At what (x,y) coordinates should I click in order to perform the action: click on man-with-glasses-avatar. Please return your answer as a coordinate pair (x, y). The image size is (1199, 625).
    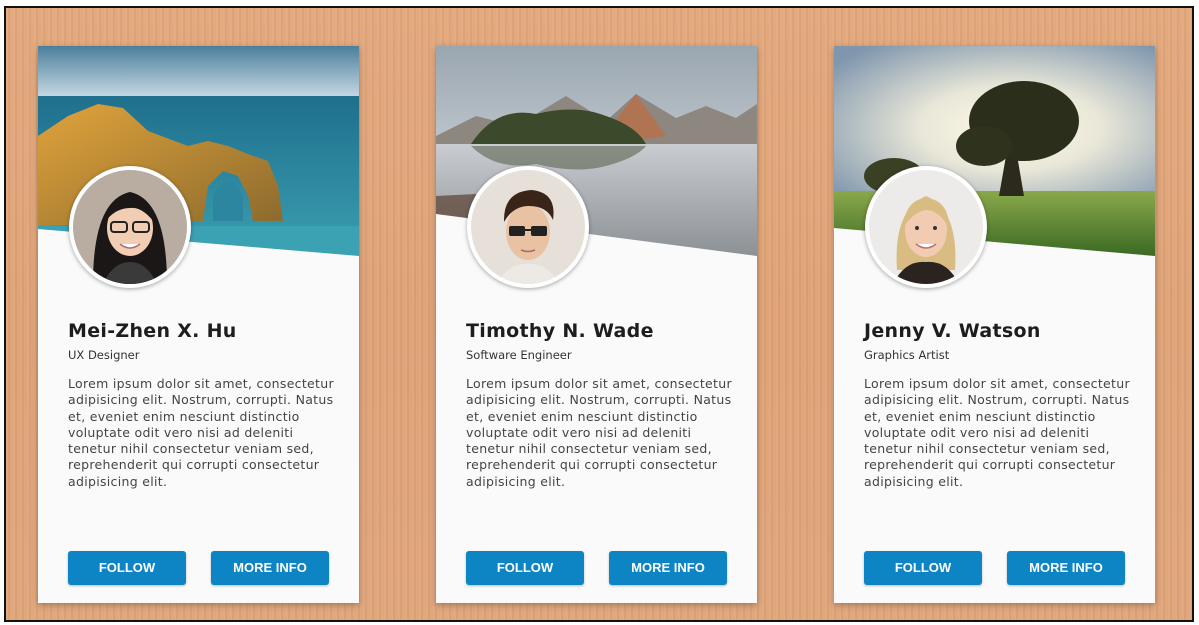
    Looking at the image, I should click on (528, 227).